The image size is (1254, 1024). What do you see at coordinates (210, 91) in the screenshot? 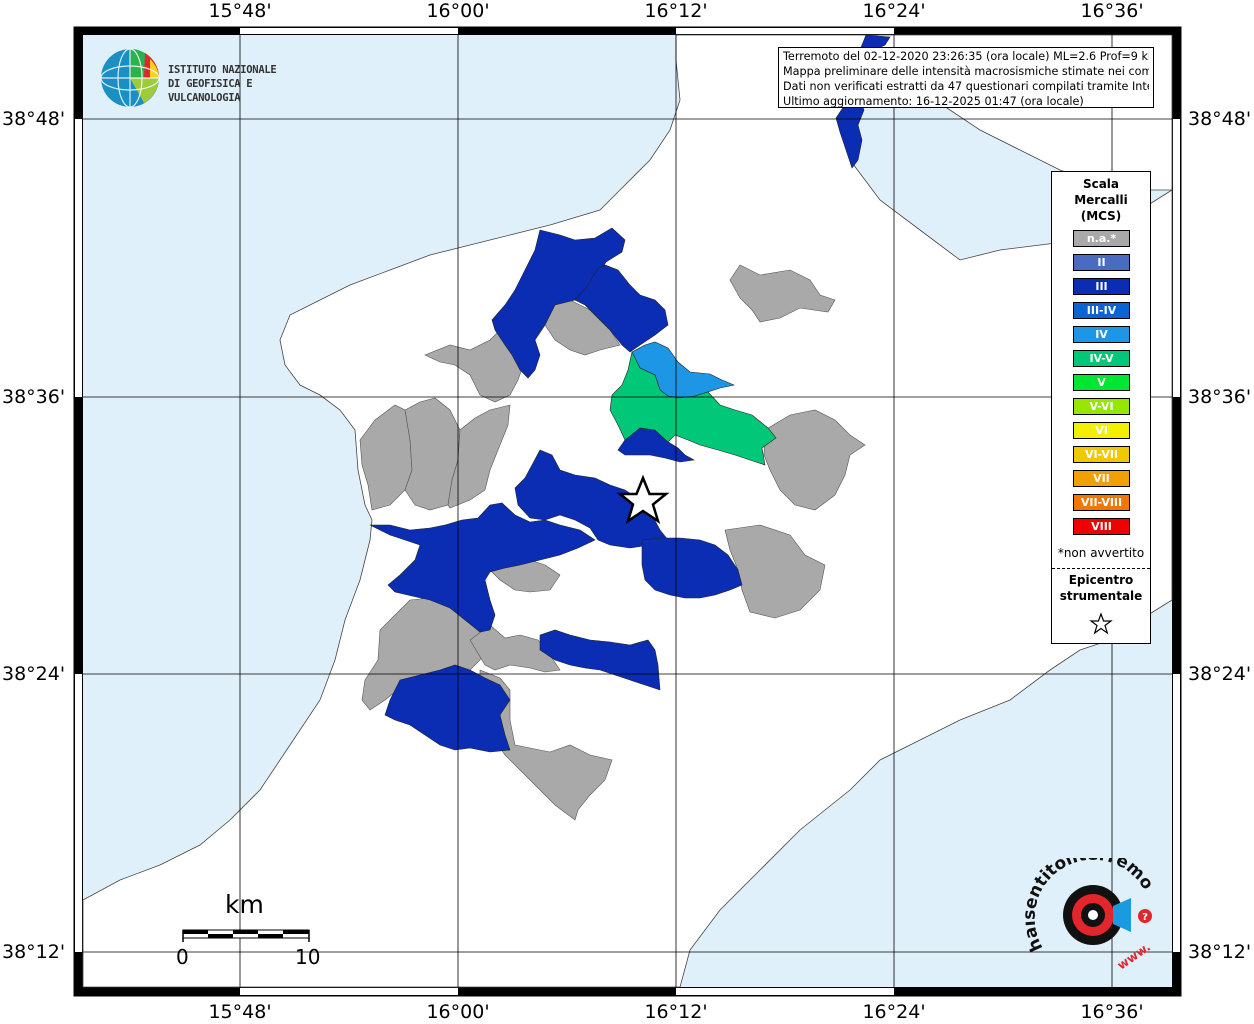
I see `ingv-name-line2: DI GEOFISICA E VULCANOLOGIA` at bounding box center [210, 91].